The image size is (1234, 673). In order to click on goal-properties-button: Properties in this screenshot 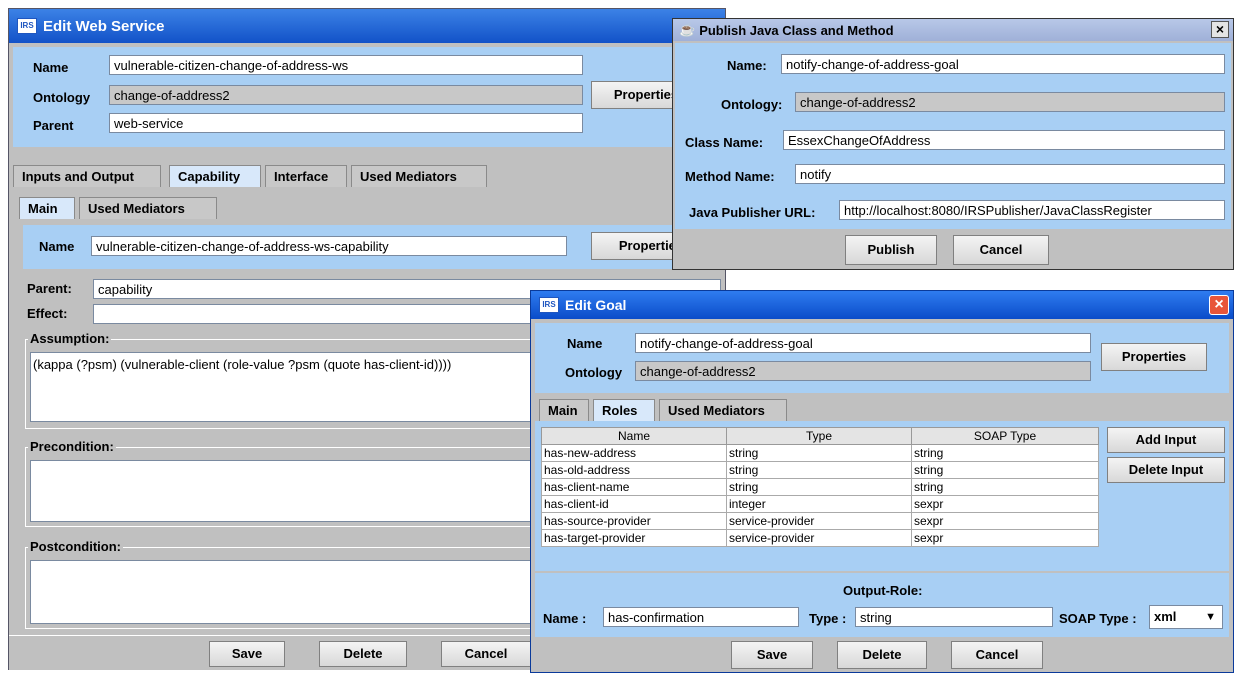, I will do `click(1154, 357)`.